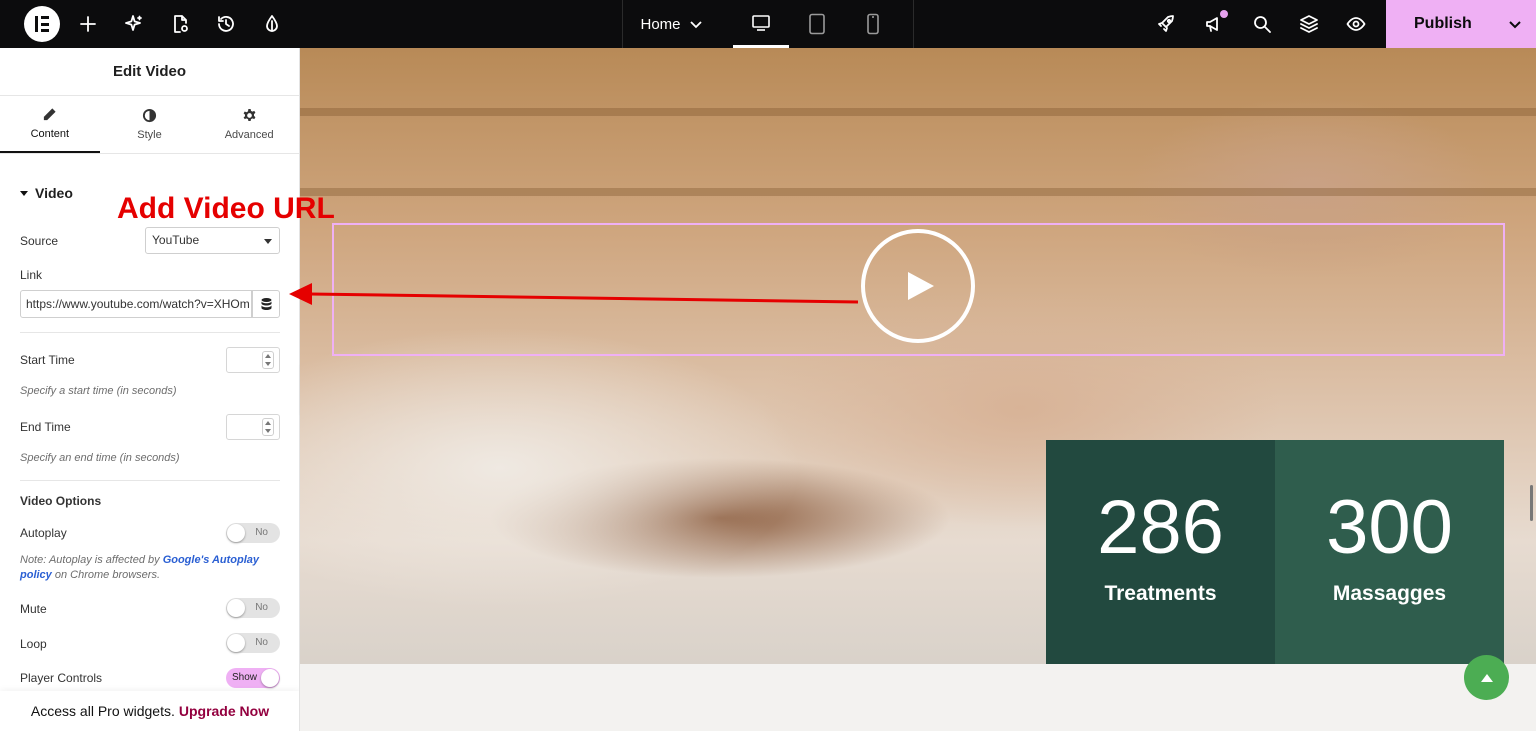 This screenshot has width=1536, height=731. Describe the element at coordinates (253, 360) in the screenshot. I see `start-time-input` at that location.